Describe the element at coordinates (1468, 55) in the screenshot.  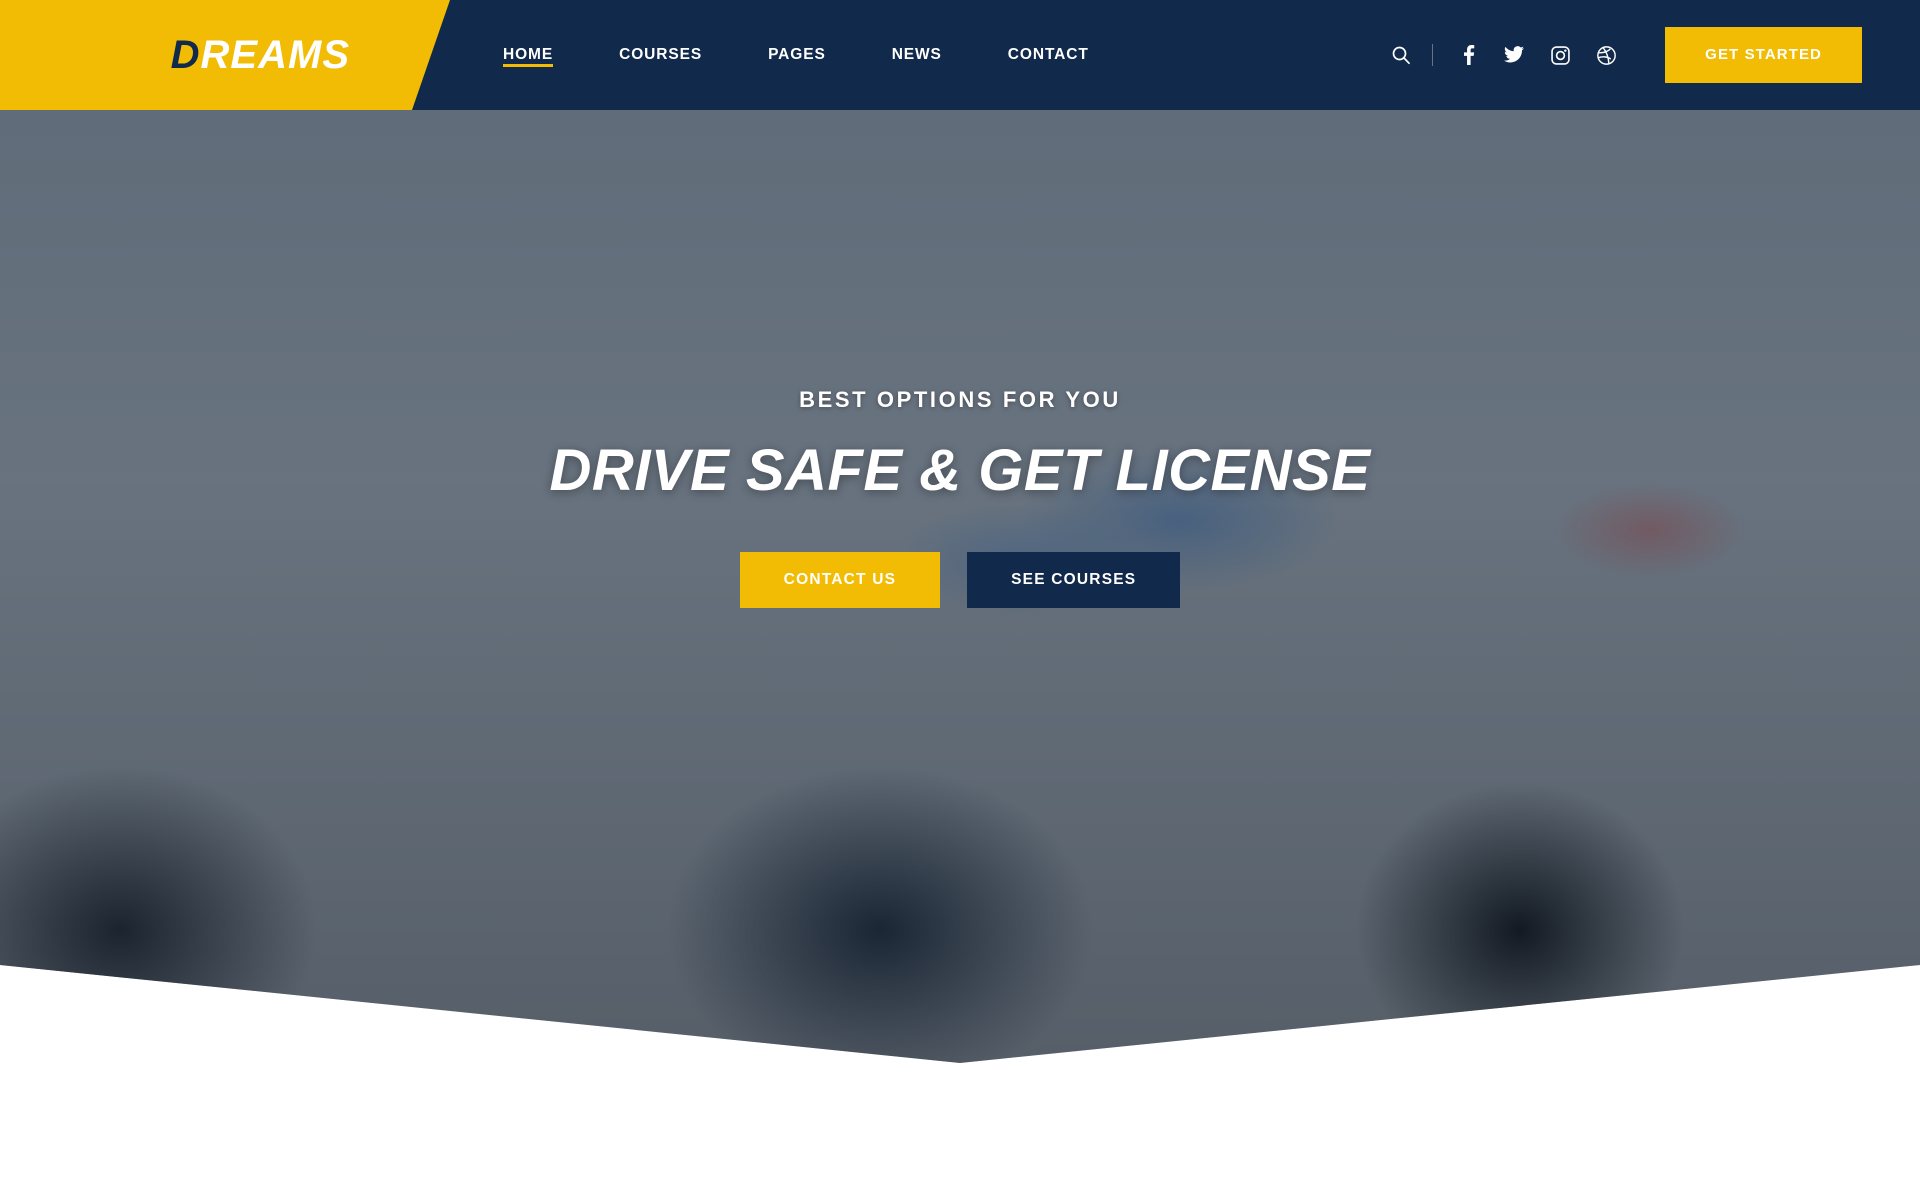
I see `facebook-icon` at that location.